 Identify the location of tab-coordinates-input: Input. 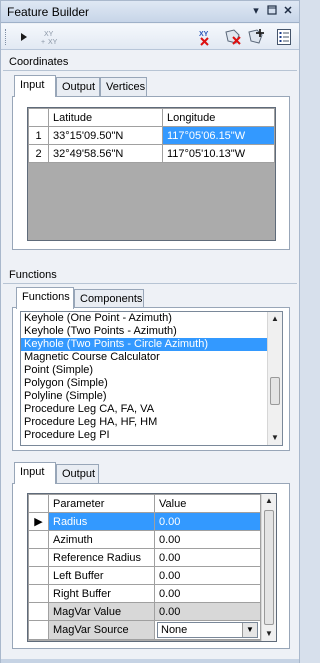
(35, 86).